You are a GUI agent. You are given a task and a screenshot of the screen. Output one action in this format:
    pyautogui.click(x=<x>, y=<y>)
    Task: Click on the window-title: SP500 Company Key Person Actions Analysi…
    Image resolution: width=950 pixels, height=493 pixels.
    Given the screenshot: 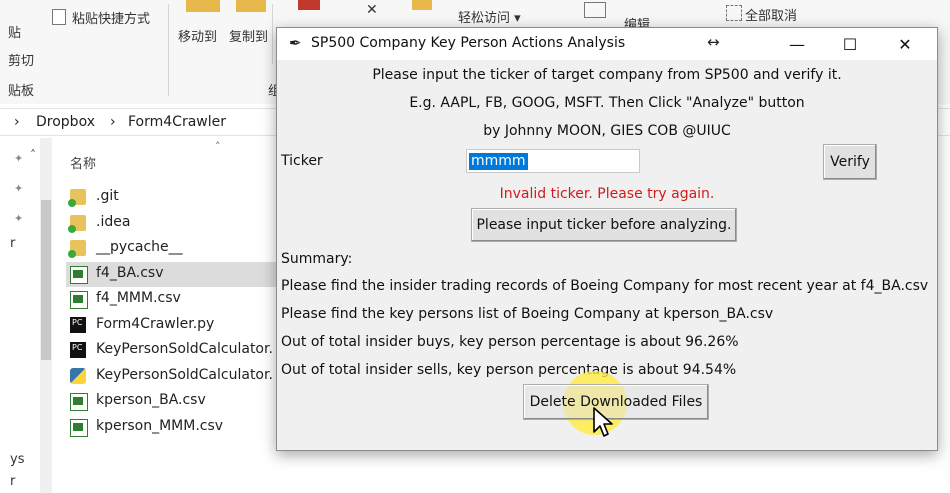 What is the action you would take?
    pyautogui.click(x=468, y=43)
    